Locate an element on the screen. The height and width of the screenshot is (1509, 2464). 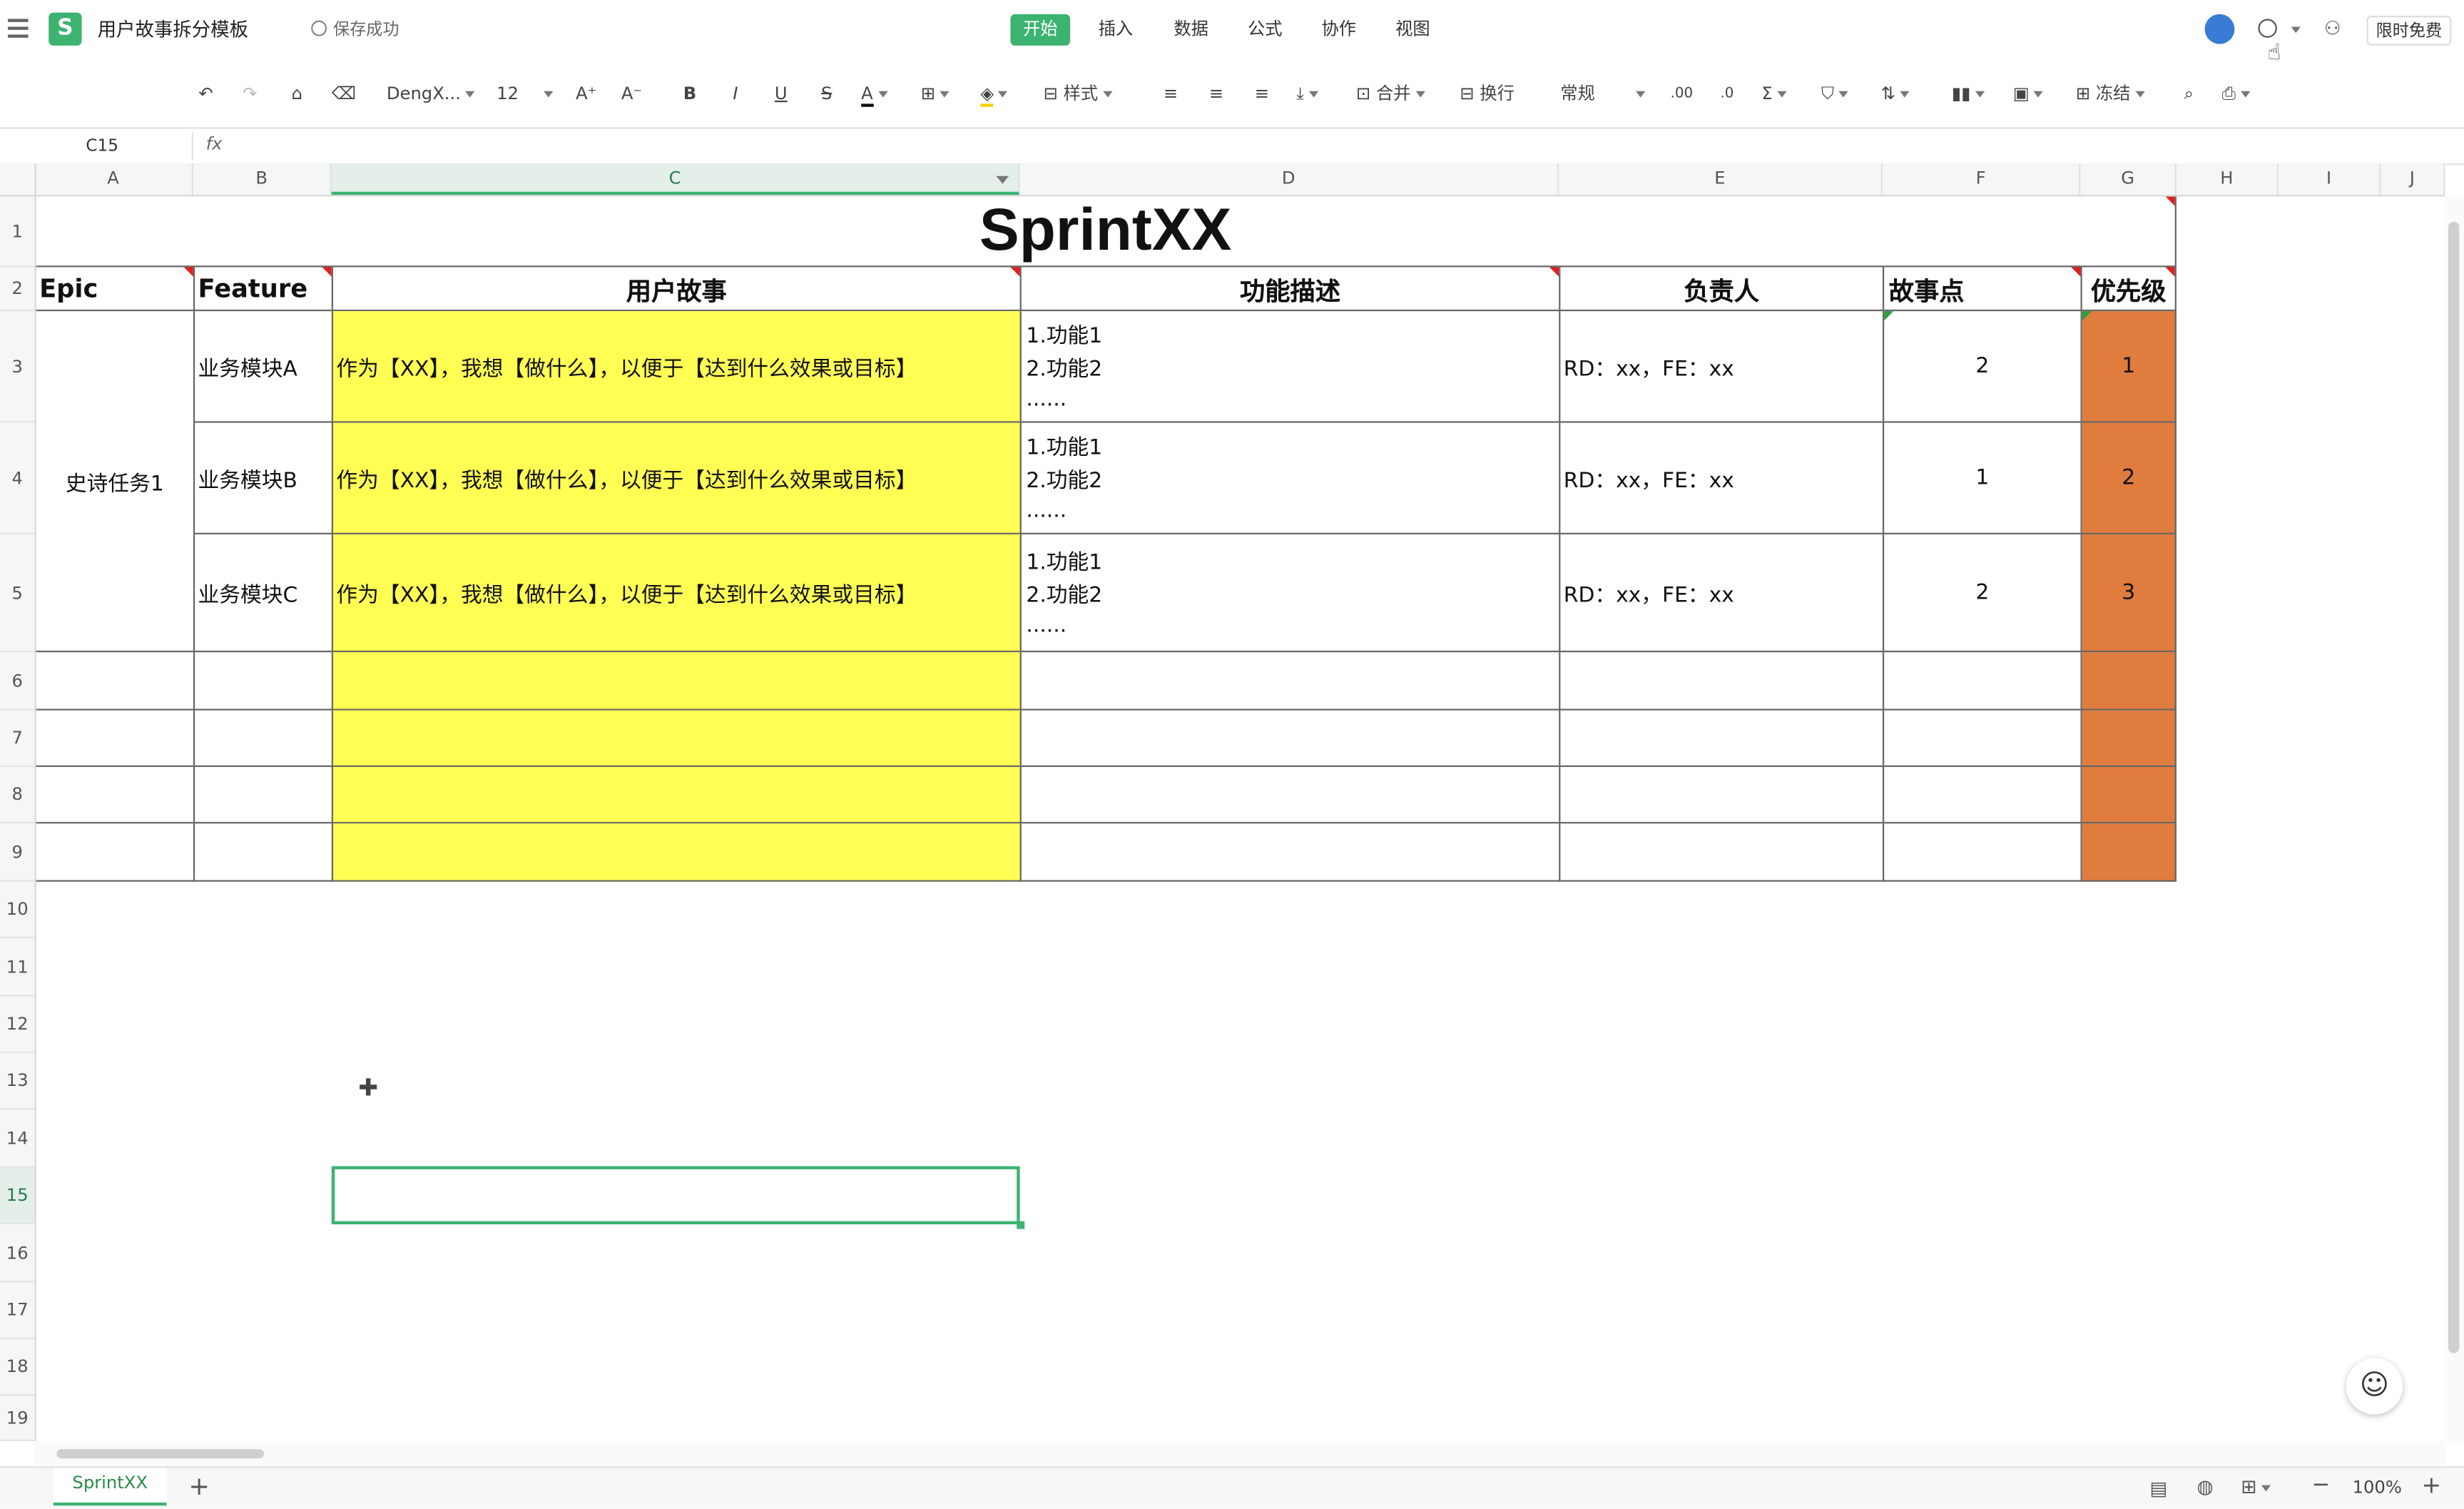
zoom-out-icon: − is located at coordinates (2320, 1485).